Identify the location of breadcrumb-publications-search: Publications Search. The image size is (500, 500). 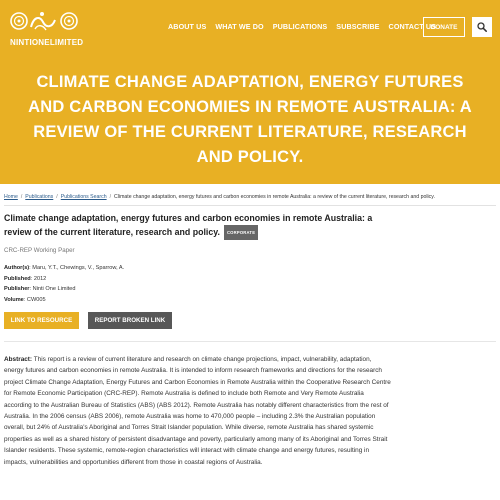
(84, 197).